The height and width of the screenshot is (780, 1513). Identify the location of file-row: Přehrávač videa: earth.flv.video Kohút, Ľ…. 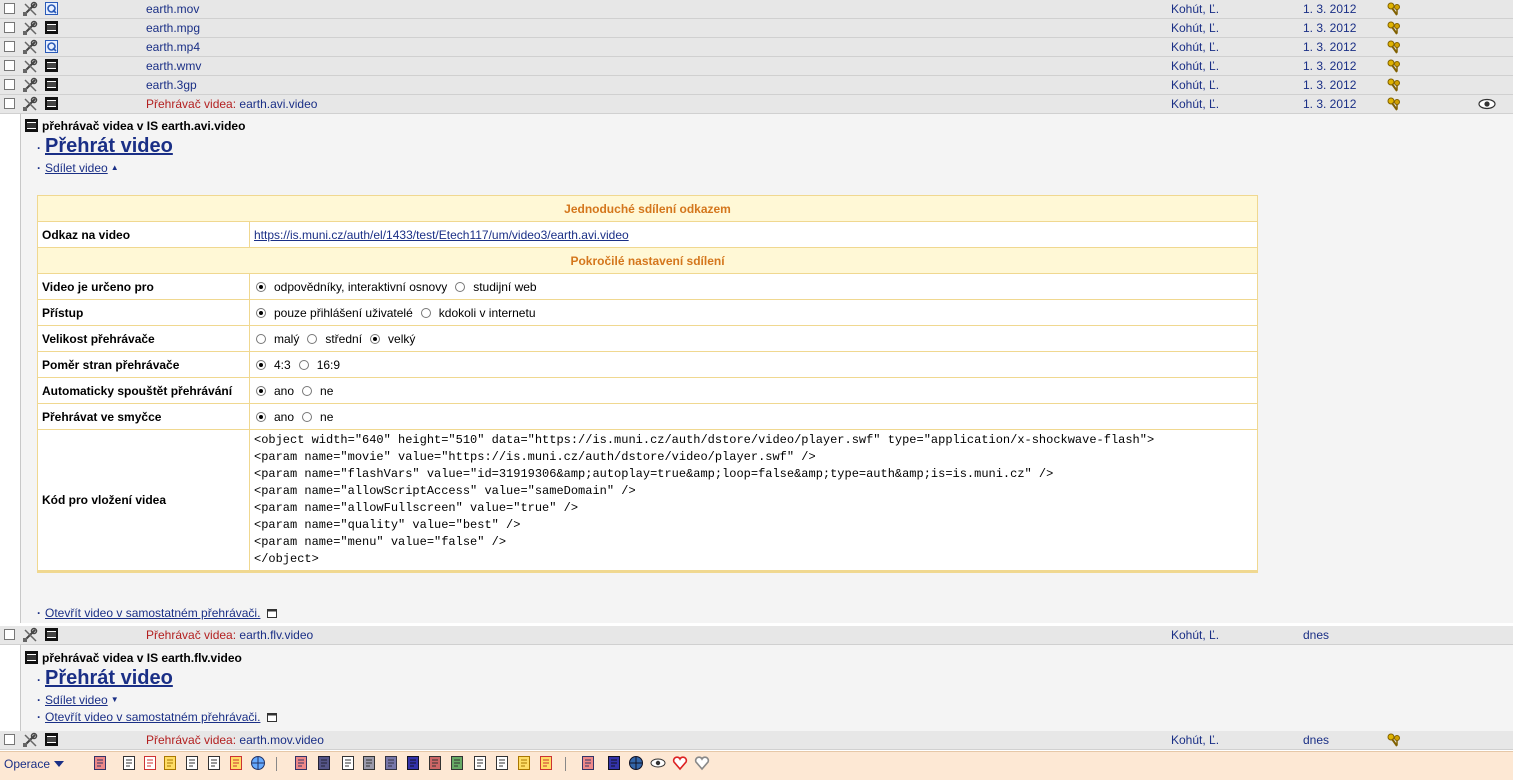
(756, 635).